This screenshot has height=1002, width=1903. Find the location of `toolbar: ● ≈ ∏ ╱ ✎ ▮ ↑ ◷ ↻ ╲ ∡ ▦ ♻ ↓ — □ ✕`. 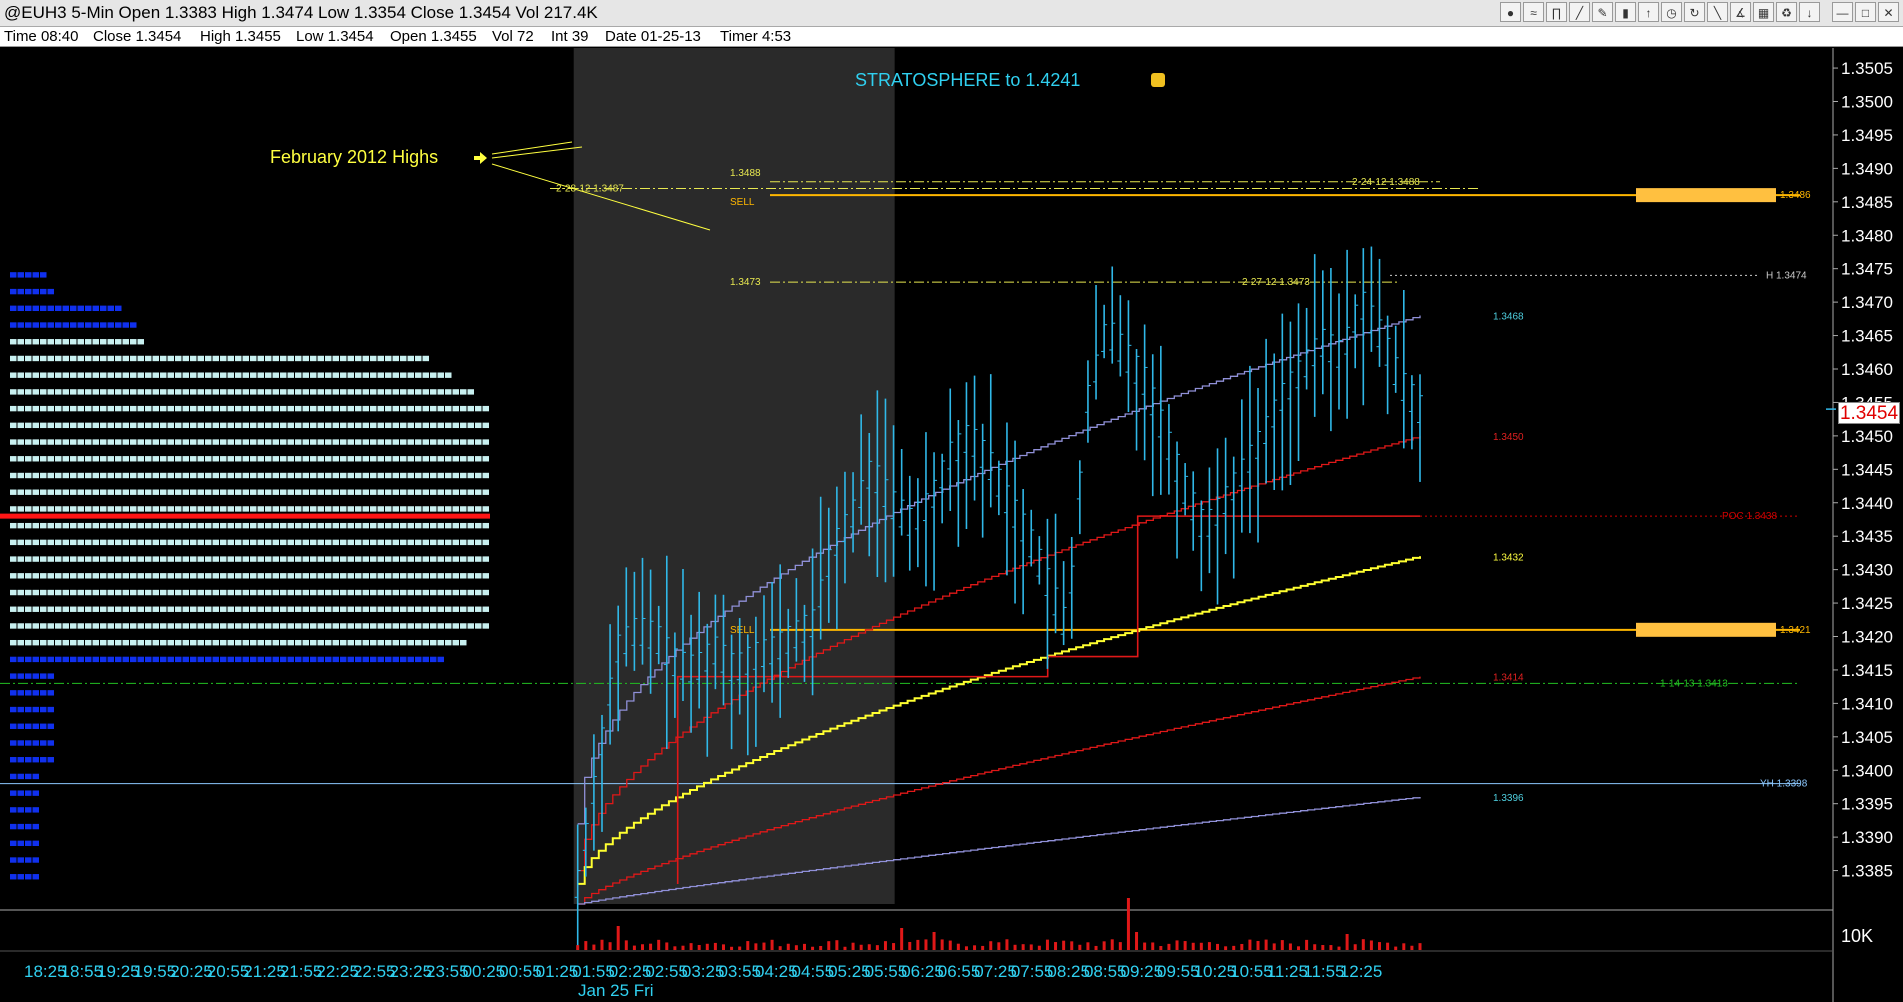

toolbar: ● ≈ ∏ ╱ ✎ ▮ ↑ ◷ ↻ ╲ ∡ ▦ ♻ ↓ — □ ✕ is located at coordinates (1699, 13).